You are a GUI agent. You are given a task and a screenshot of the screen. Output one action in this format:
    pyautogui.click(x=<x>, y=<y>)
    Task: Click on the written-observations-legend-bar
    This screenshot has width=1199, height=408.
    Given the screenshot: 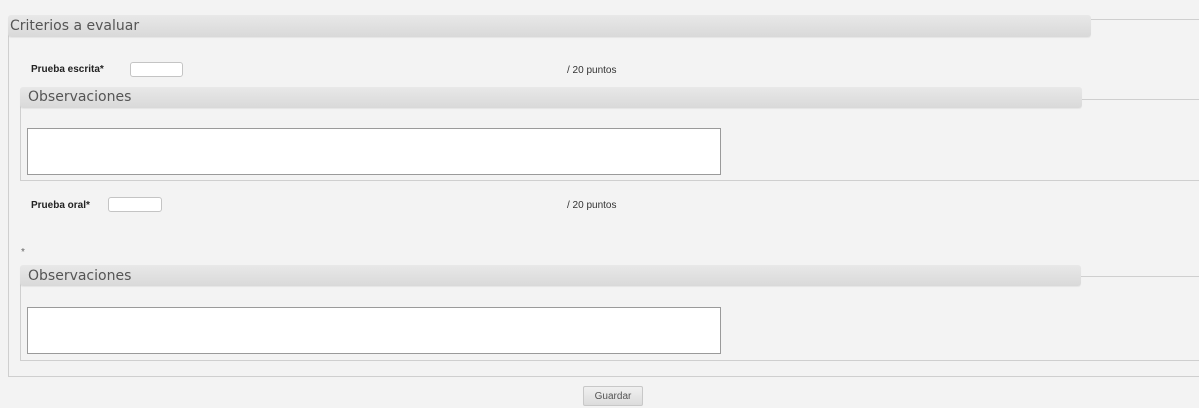 What is the action you would take?
    pyautogui.click(x=551, y=97)
    